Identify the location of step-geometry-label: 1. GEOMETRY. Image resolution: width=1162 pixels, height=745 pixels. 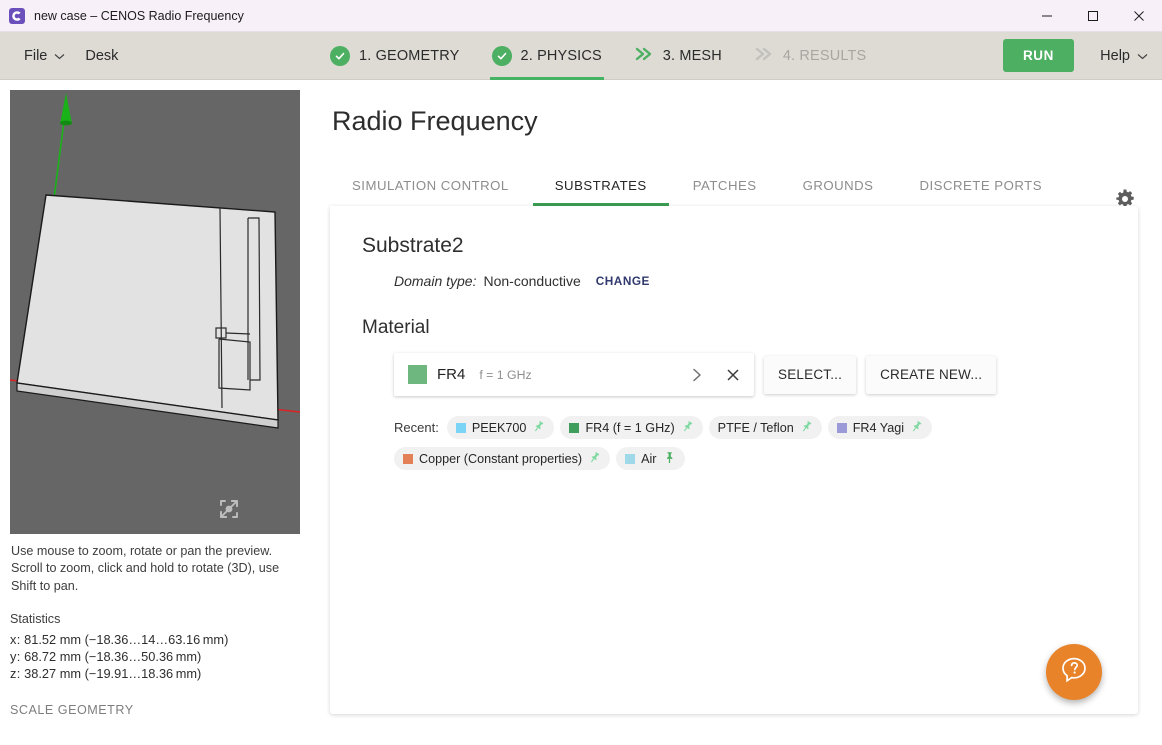
(409, 56).